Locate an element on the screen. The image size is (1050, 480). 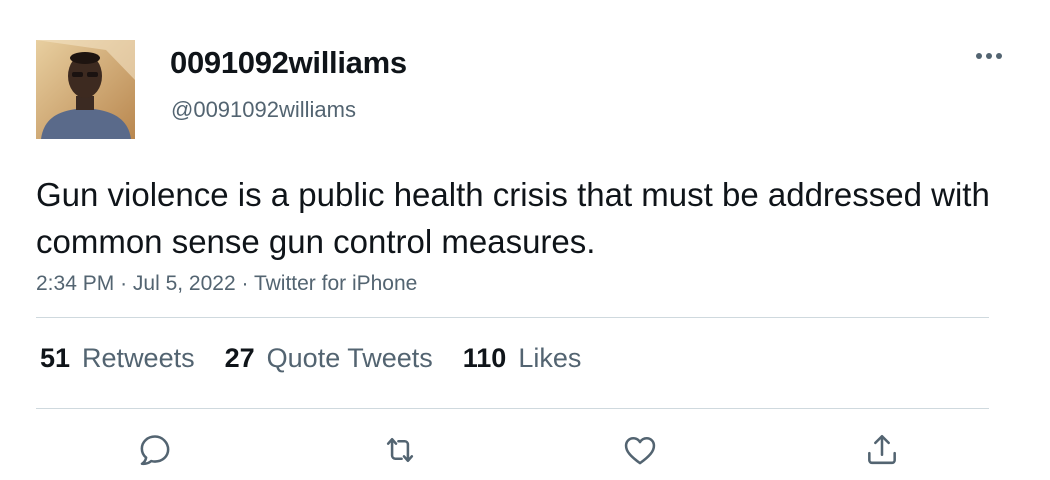
retweets-label: Retweets is located at coordinates (138, 358).